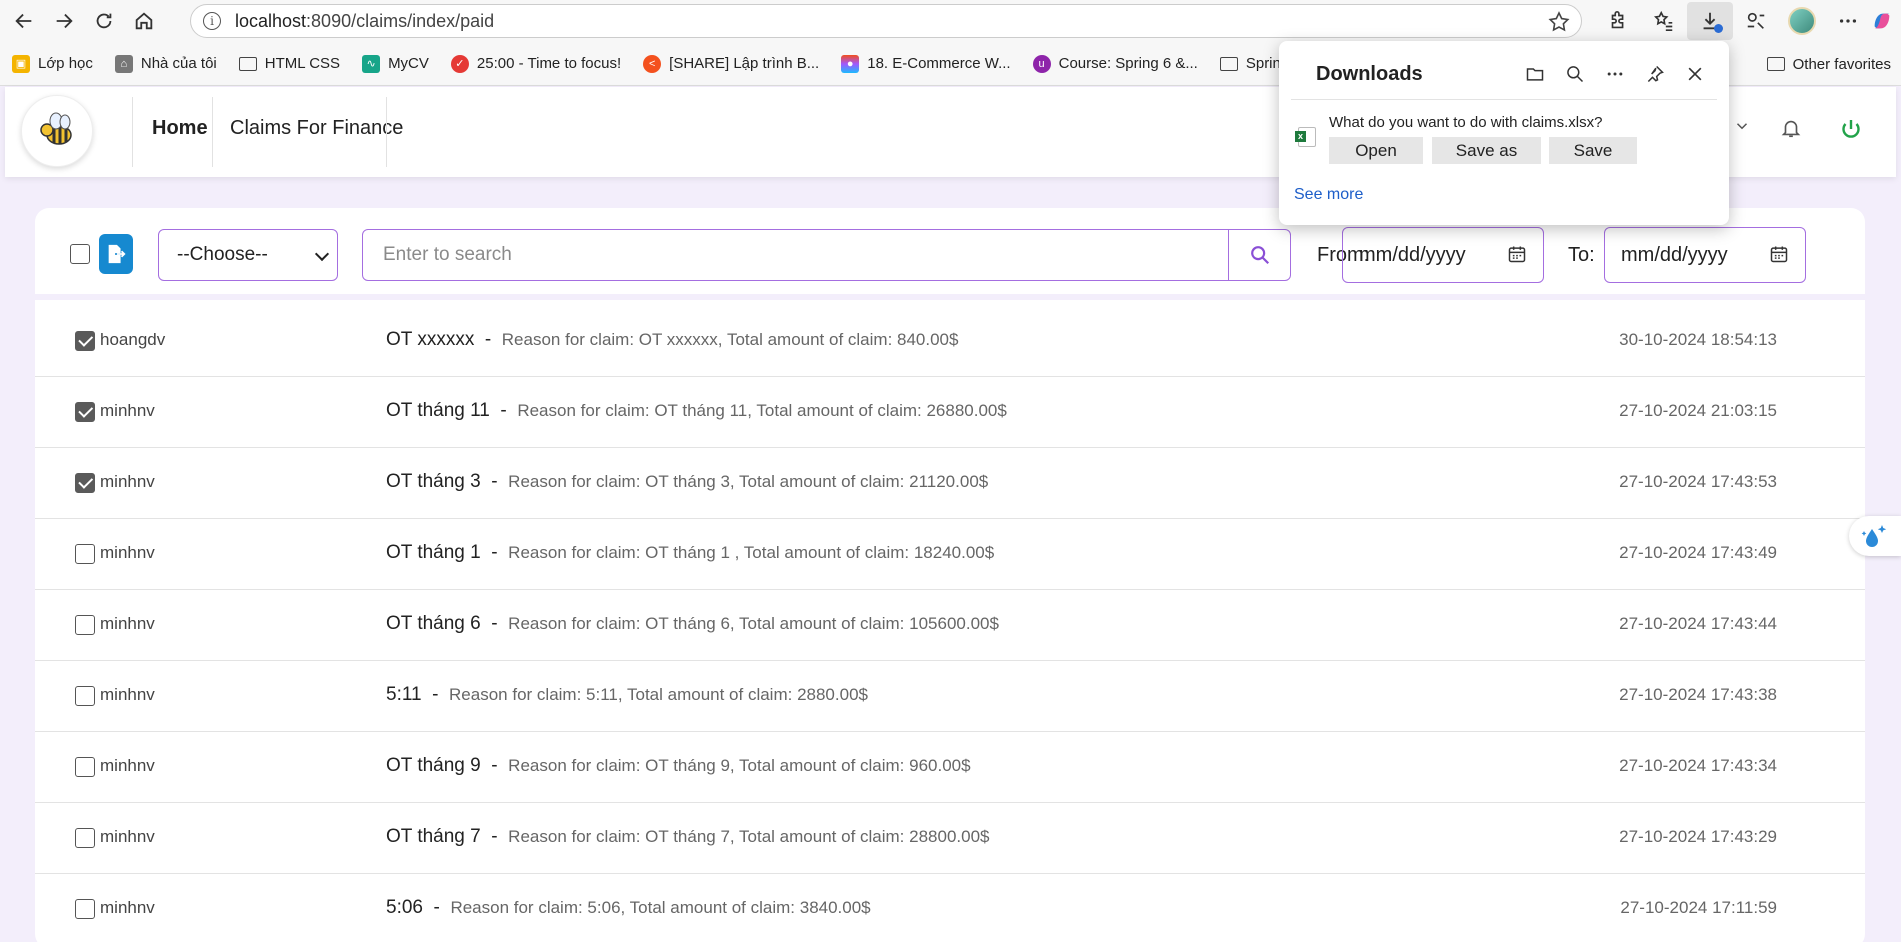  I want to click on browser-essentials-button, so click(1756, 21).